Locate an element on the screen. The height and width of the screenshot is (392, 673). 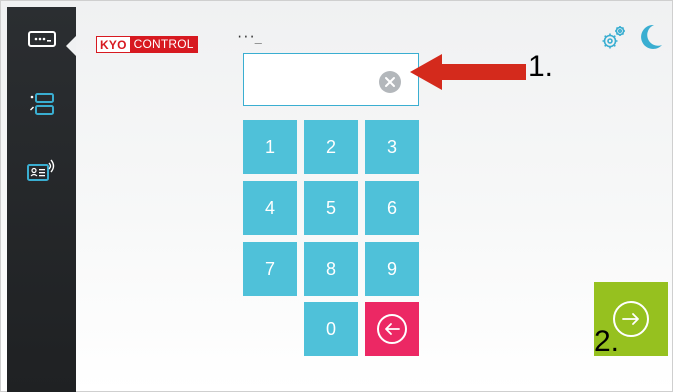
key-3: 3 is located at coordinates (392, 147).